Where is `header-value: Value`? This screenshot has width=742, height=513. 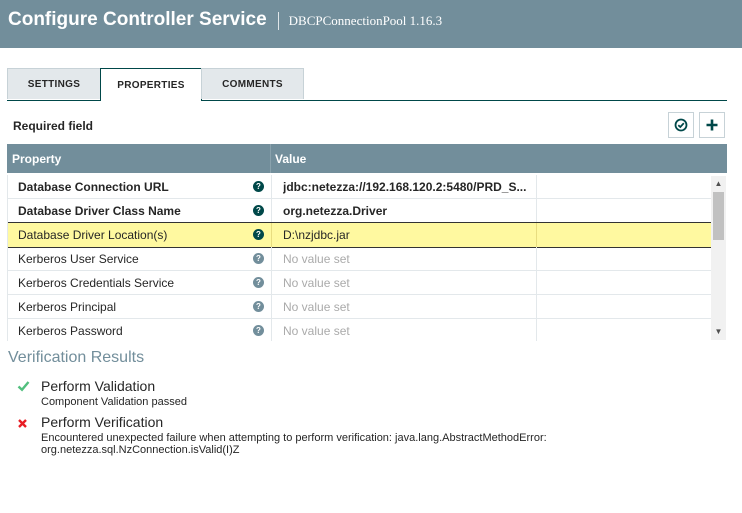
header-value: Value is located at coordinates (290, 159).